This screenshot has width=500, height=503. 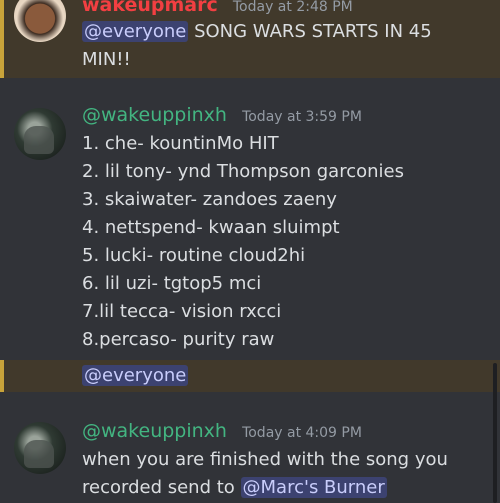 What do you see at coordinates (194, 255) in the screenshot?
I see `list-item: 5. lucki- routine cloud2hi` at bounding box center [194, 255].